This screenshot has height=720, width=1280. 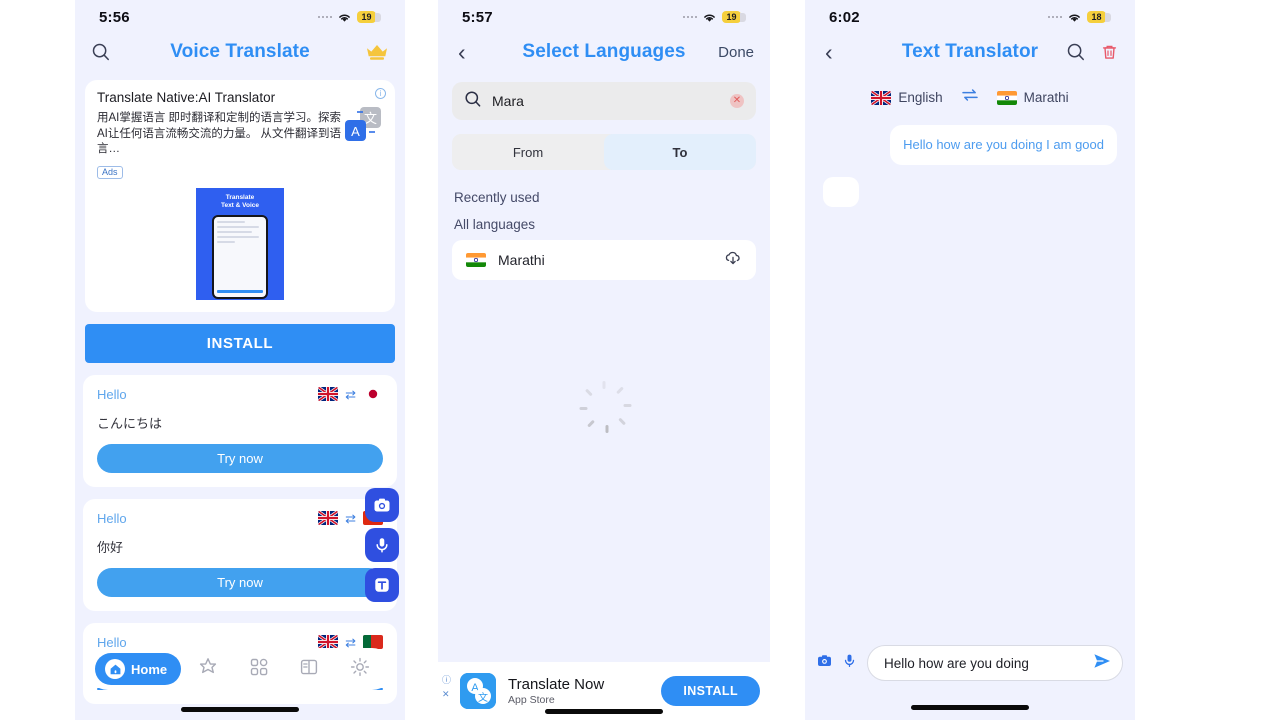 What do you see at coordinates (733, 260) in the screenshot?
I see `cloud-download-icon` at bounding box center [733, 260].